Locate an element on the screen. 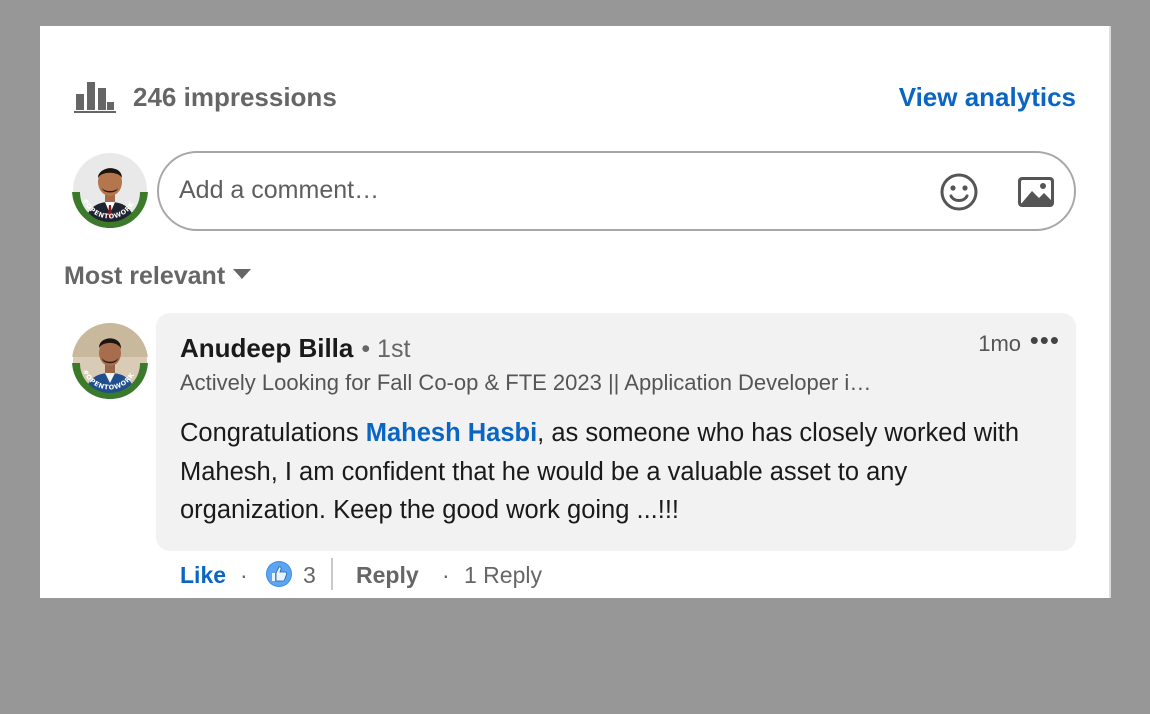  impressions-count: 246 impressions is located at coordinates (235, 97).